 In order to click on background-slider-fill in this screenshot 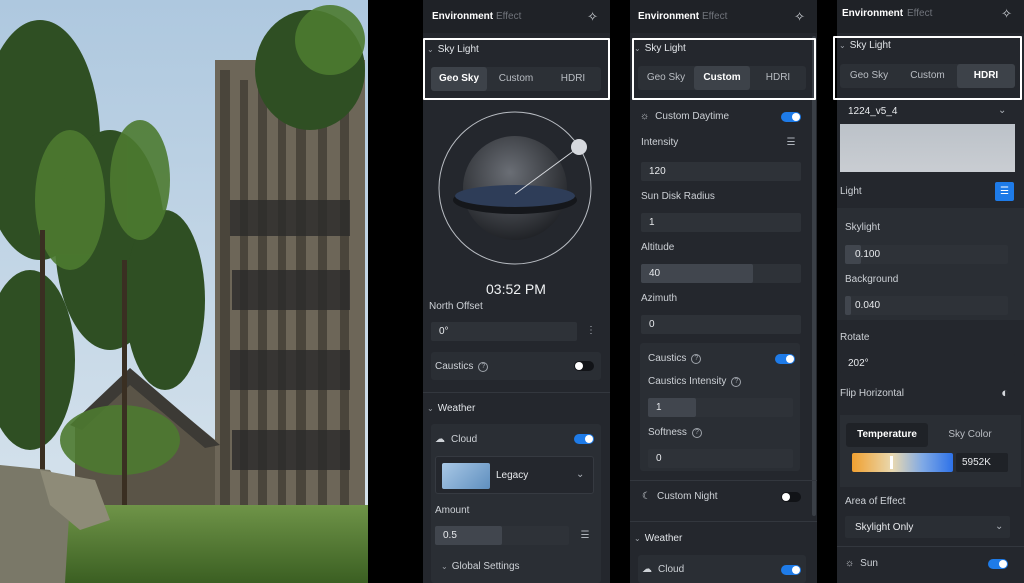, I will do `click(848, 305)`.